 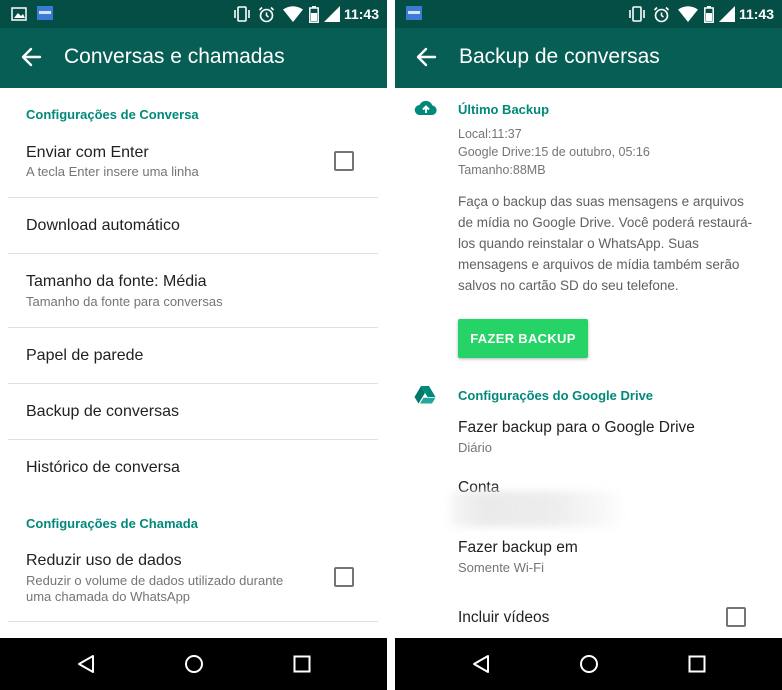 What do you see at coordinates (85, 355) in the screenshot?
I see `setting-title: Papel de parede` at bounding box center [85, 355].